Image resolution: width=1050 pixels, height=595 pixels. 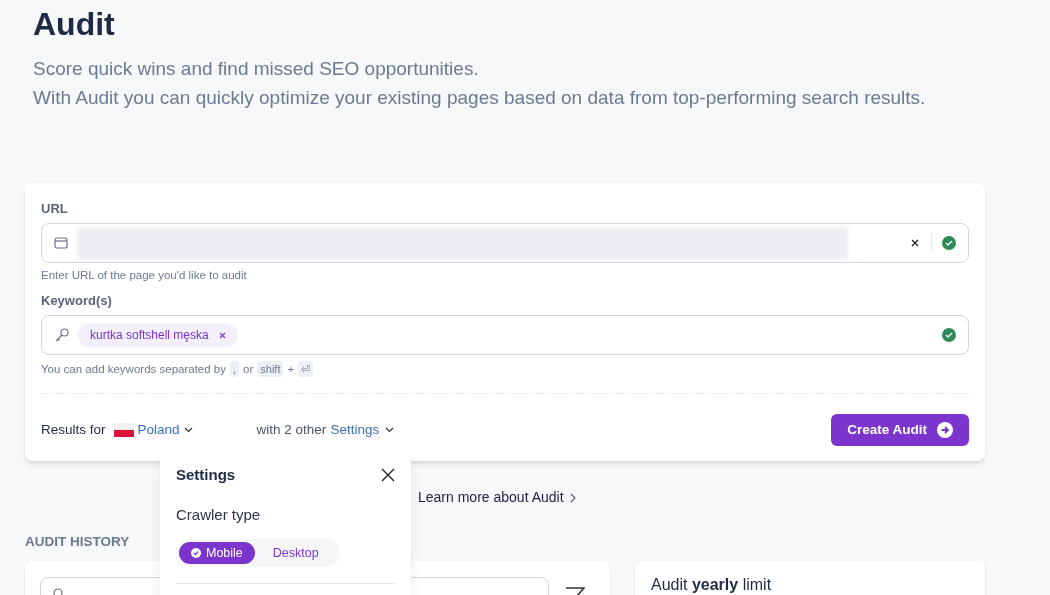 What do you see at coordinates (76, 301) in the screenshot?
I see `field-label: Keyword(s)` at bounding box center [76, 301].